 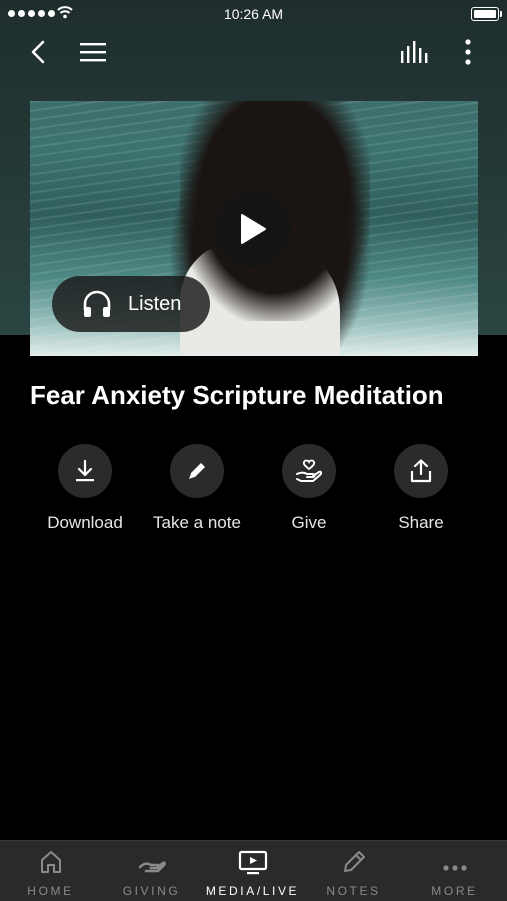 What do you see at coordinates (151, 891) in the screenshot?
I see `tab-giving-label: GIVING` at bounding box center [151, 891].